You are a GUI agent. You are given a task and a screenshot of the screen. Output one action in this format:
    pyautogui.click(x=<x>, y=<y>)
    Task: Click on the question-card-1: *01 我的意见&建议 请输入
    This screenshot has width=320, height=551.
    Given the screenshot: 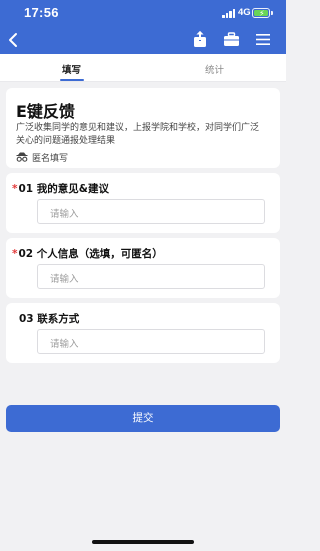 What is the action you would take?
    pyautogui.click(x=143, y=203)
    